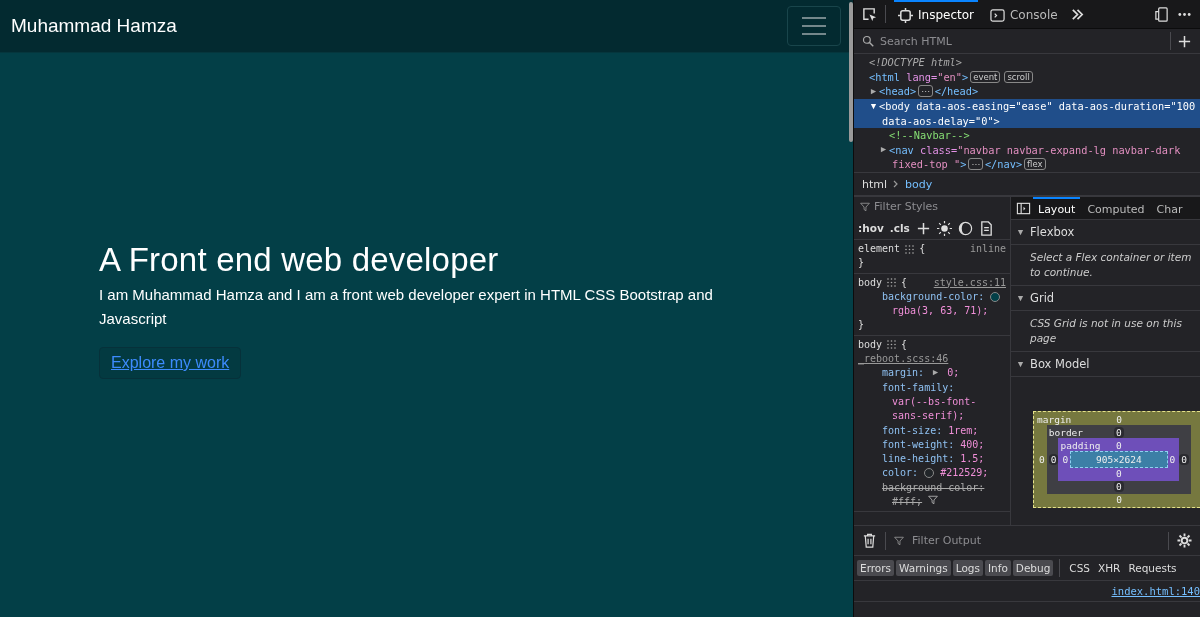  What do you see at coordinates (1052, 232) in the screenshot?
I see `section-title: Flexbox` at bounding box center [1052, 232].